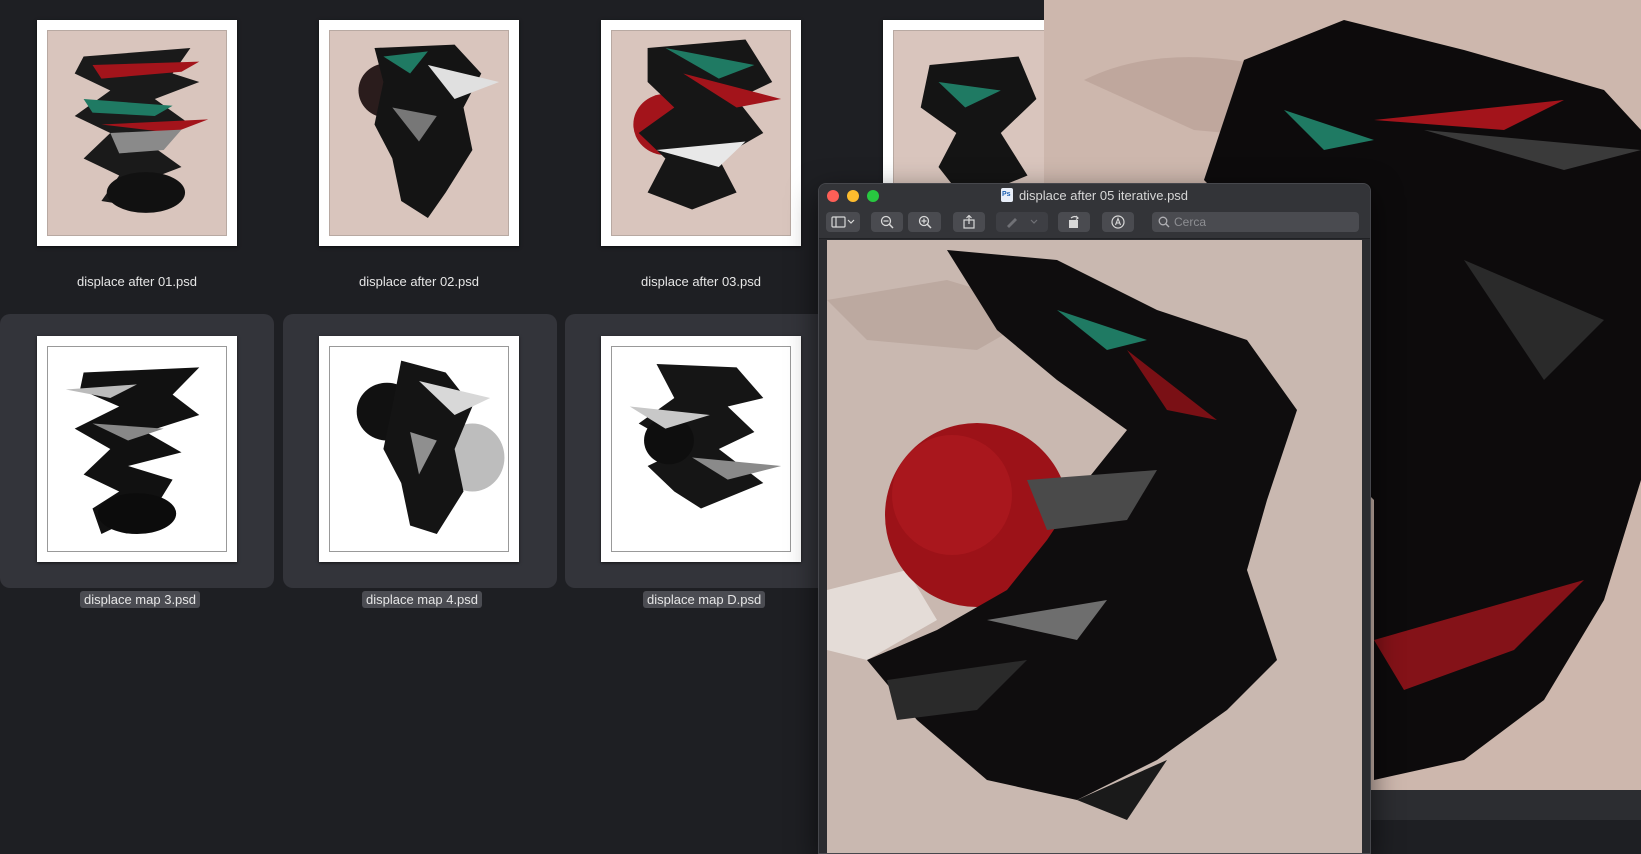 The width and height of the screenshot is (1641, 854). I want to click on window-title-text: displace after 05 iterative.psd, so click(1103, 195).